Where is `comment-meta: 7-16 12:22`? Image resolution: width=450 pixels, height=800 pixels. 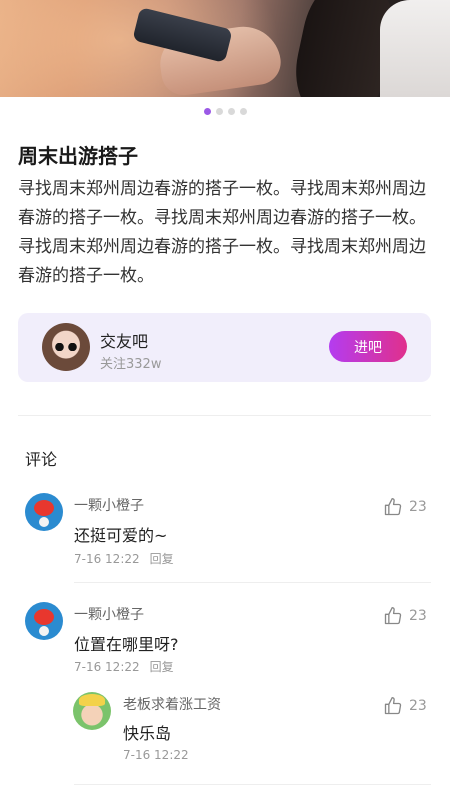
comment-meta: 7-16 12:22 is located at coordinates (156, 755).